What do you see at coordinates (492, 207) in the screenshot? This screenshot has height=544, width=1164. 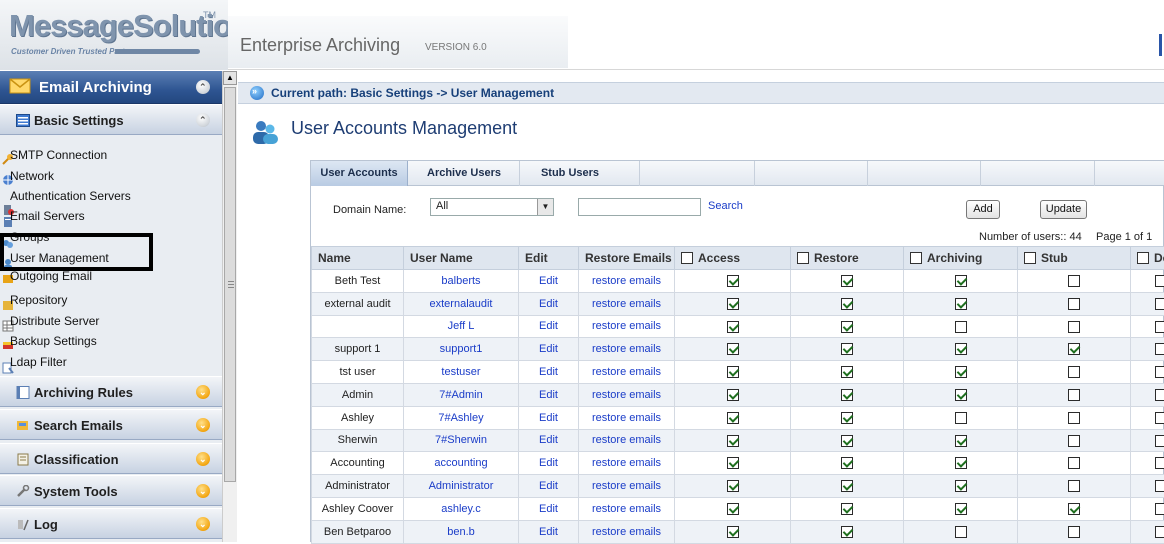 I see `domain-select: All ▼` at bounding box center [492, 207].